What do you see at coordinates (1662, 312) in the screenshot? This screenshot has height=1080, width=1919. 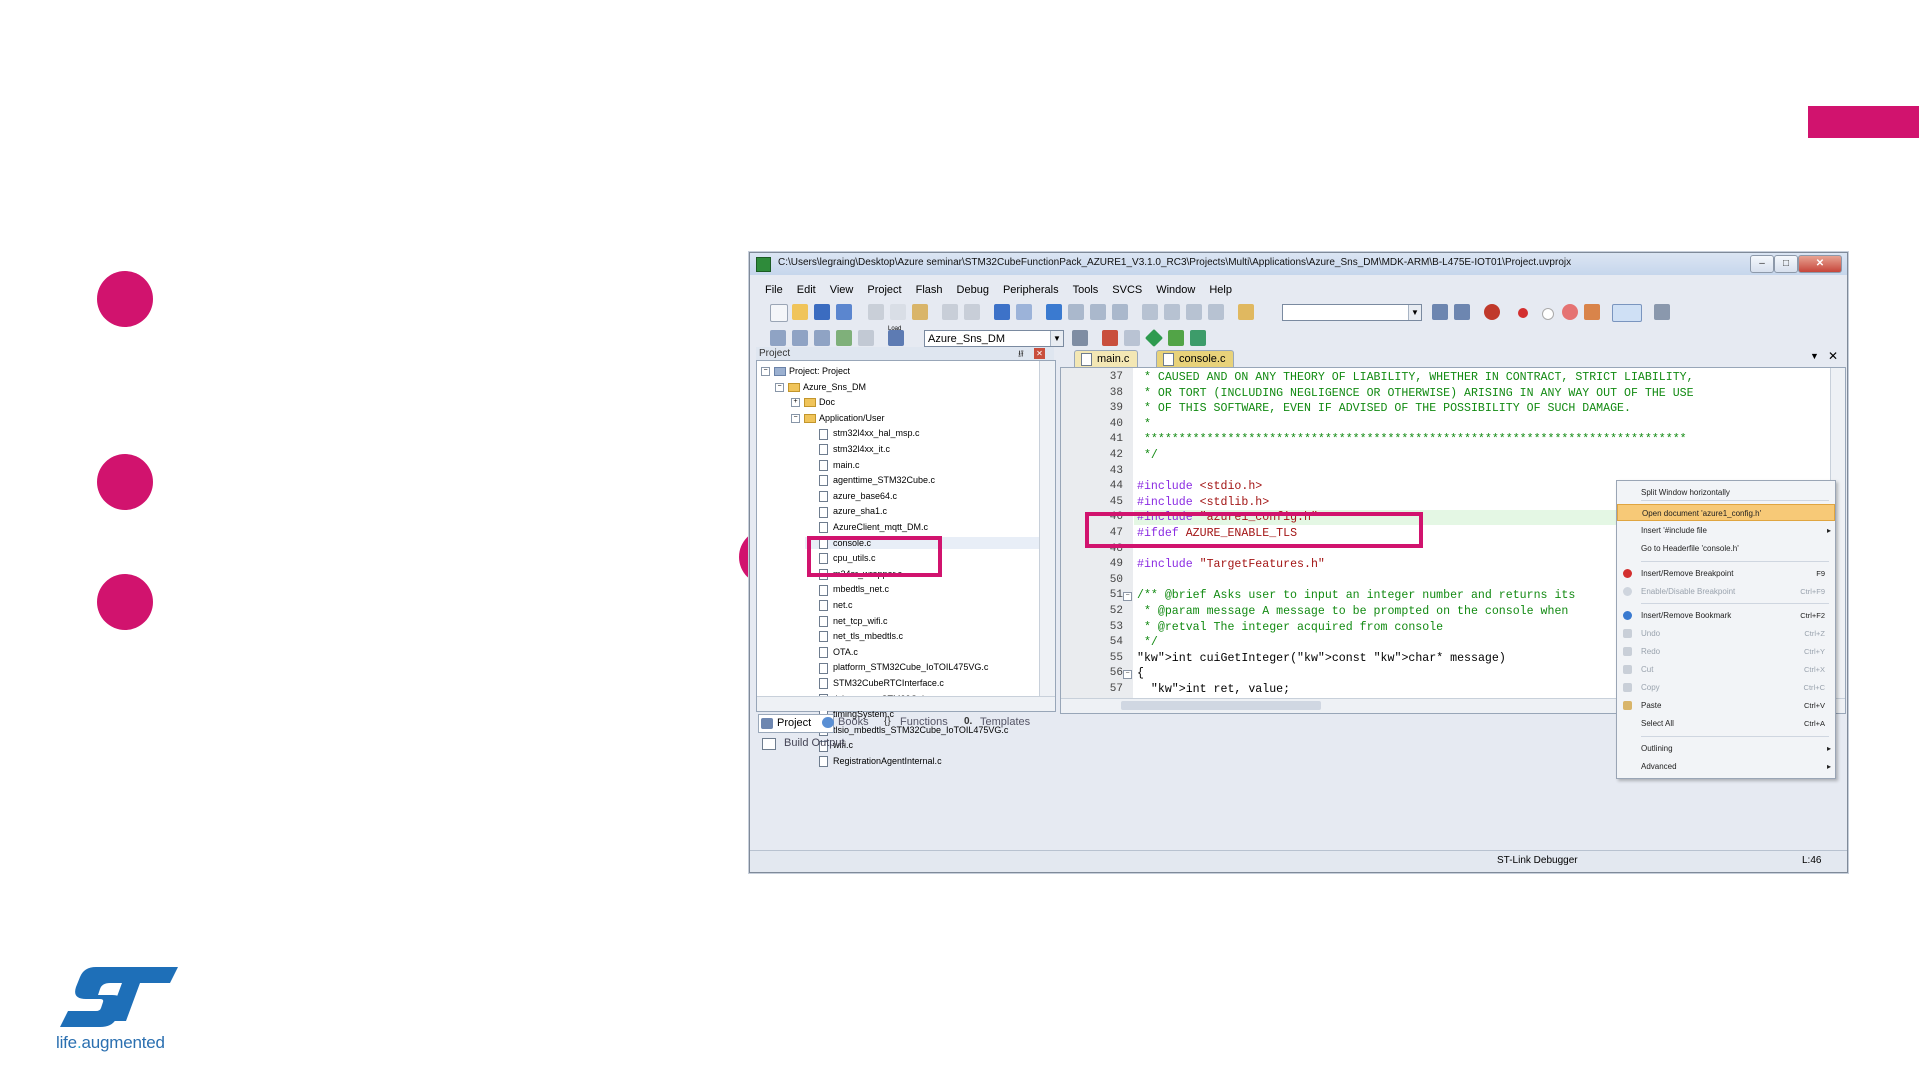 I see `configure-icon` at bounding box center [1662, 312].